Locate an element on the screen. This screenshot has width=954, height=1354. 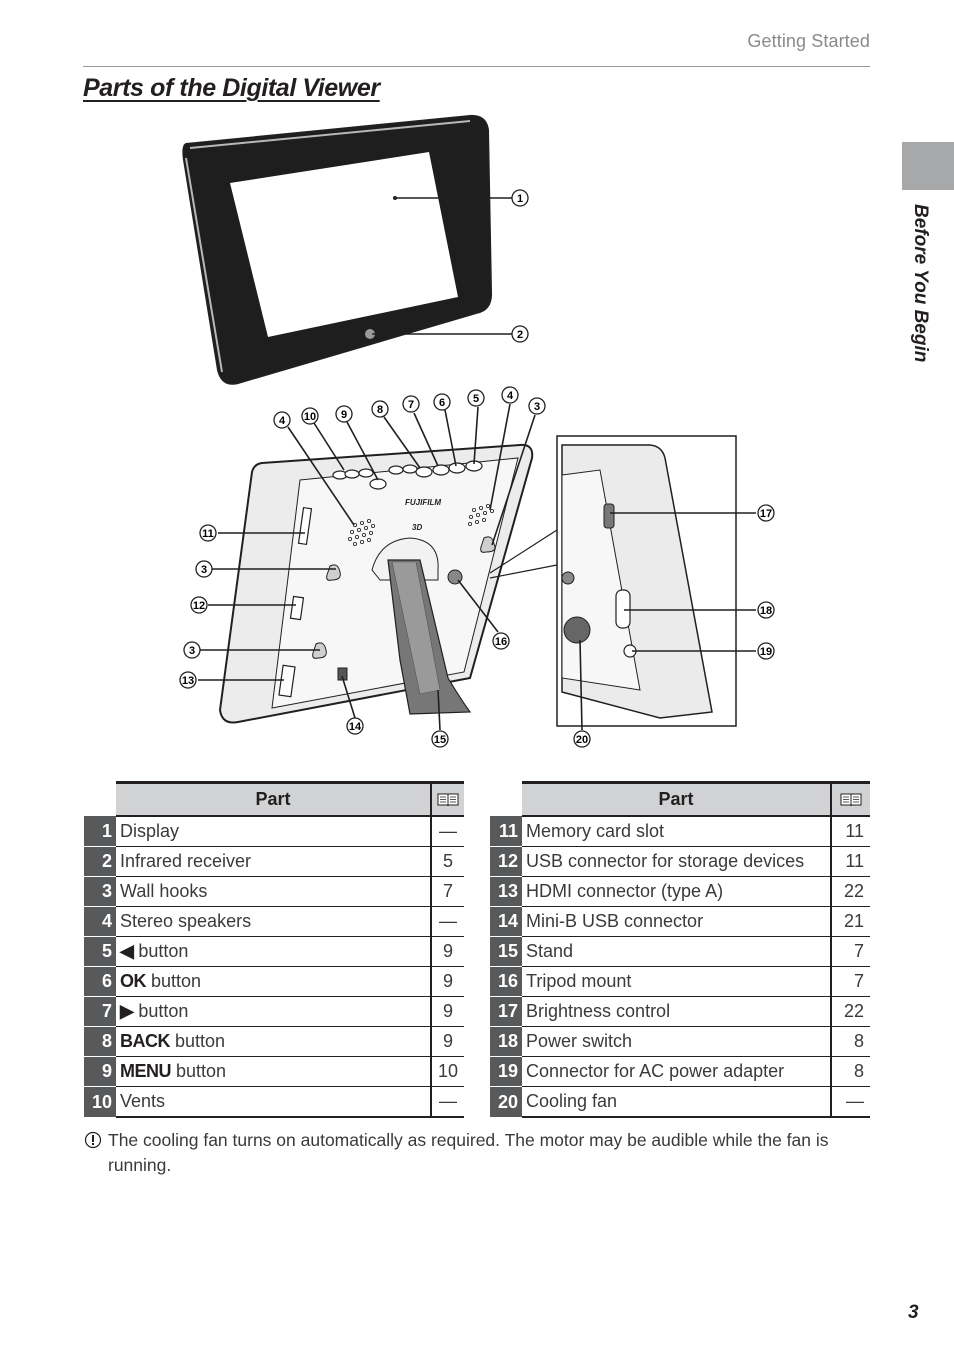
callout-19: 19 is located at coordinates (766, 651).